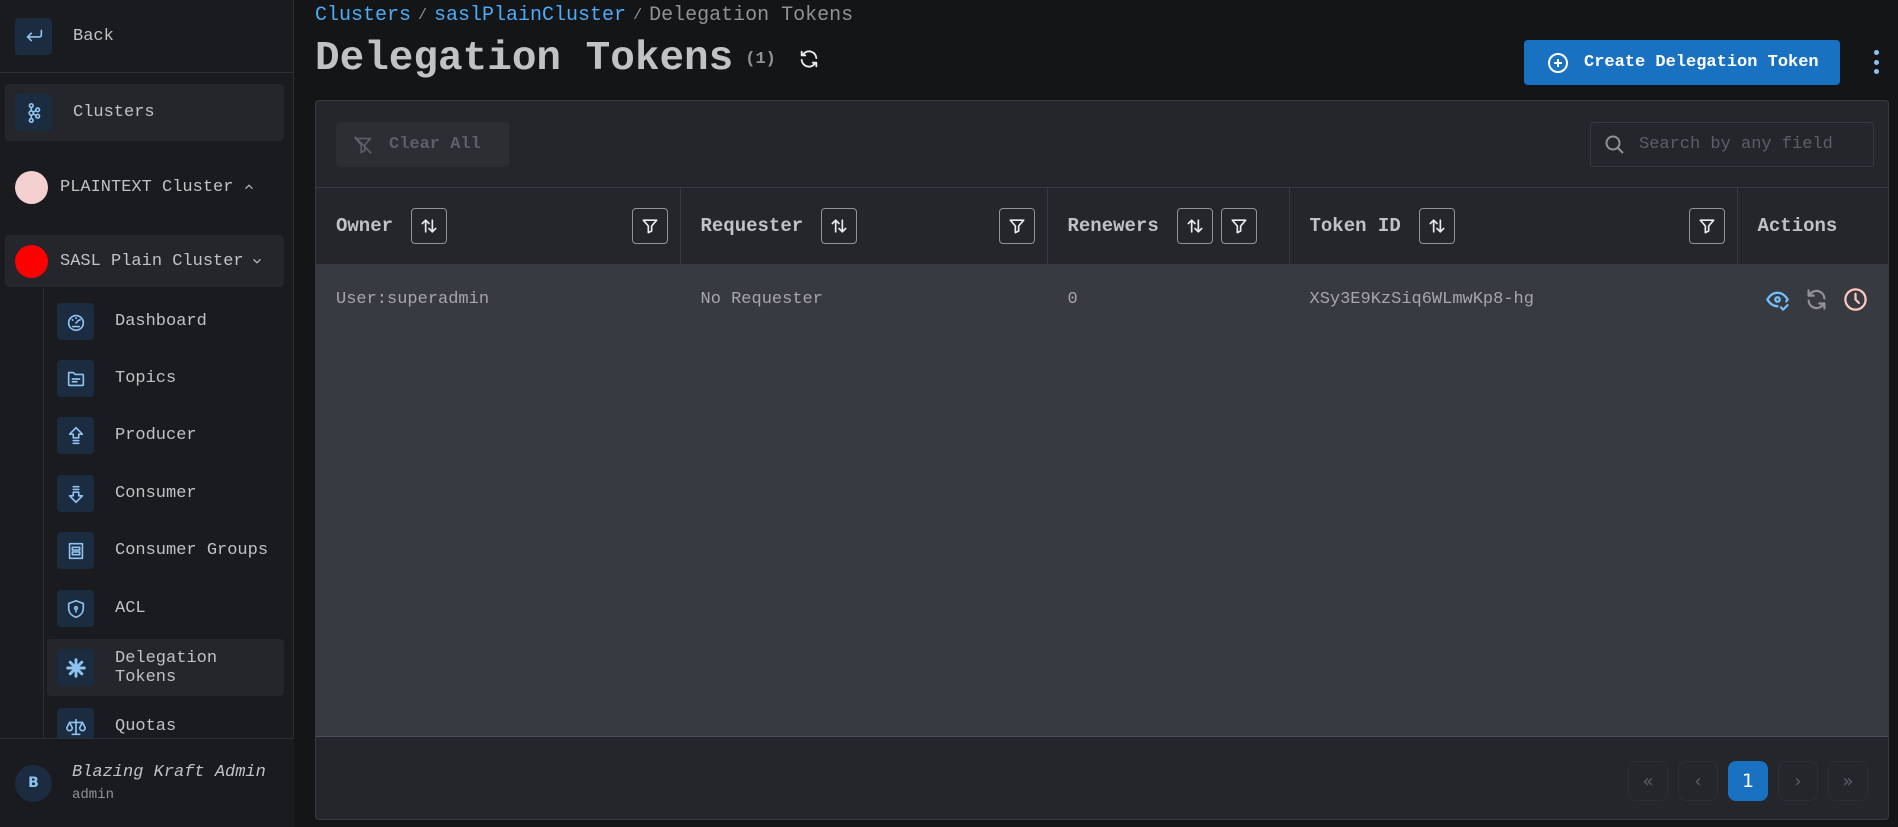 This screenshot has height=827, width=1898. What do you see at coordinates (1102, 144) in the screenshot?
I see `table-toolbar: Clear All` at bounding box center [1102, 144].